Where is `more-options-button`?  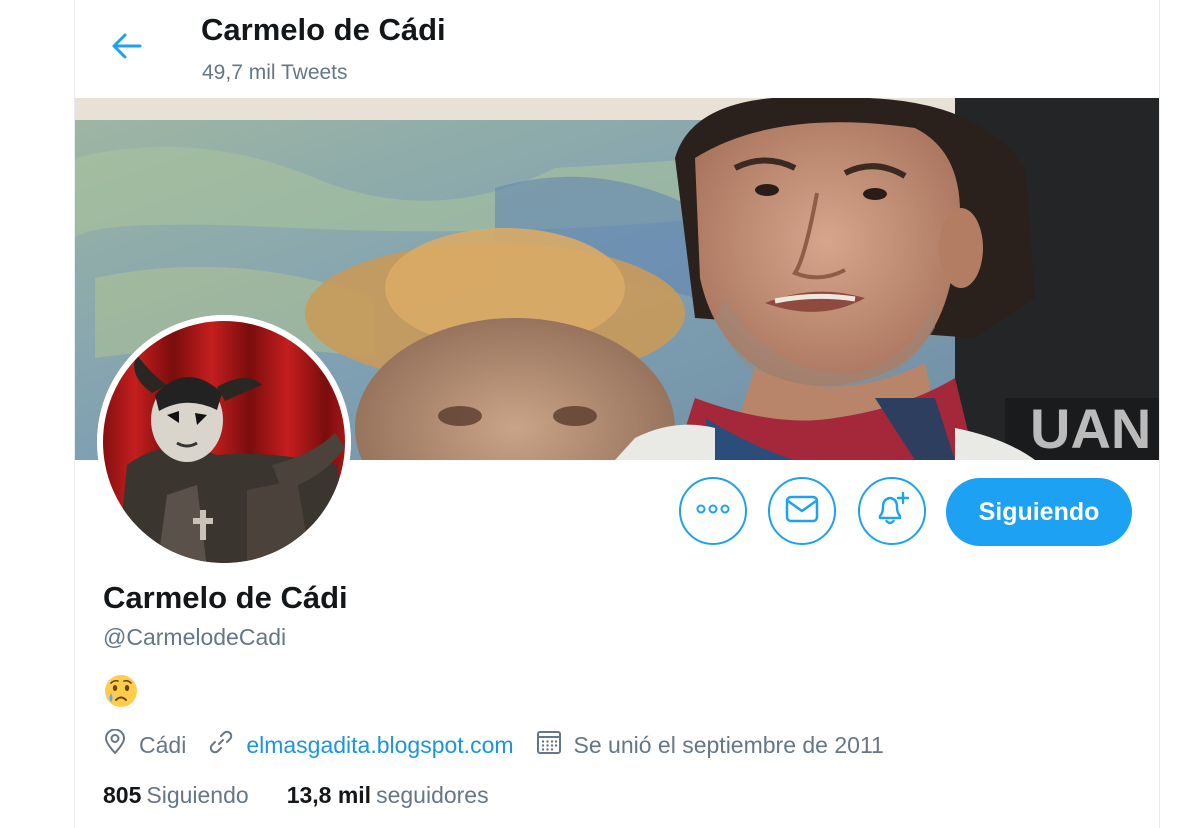 more-options-button is located at coordinates (713, 511).